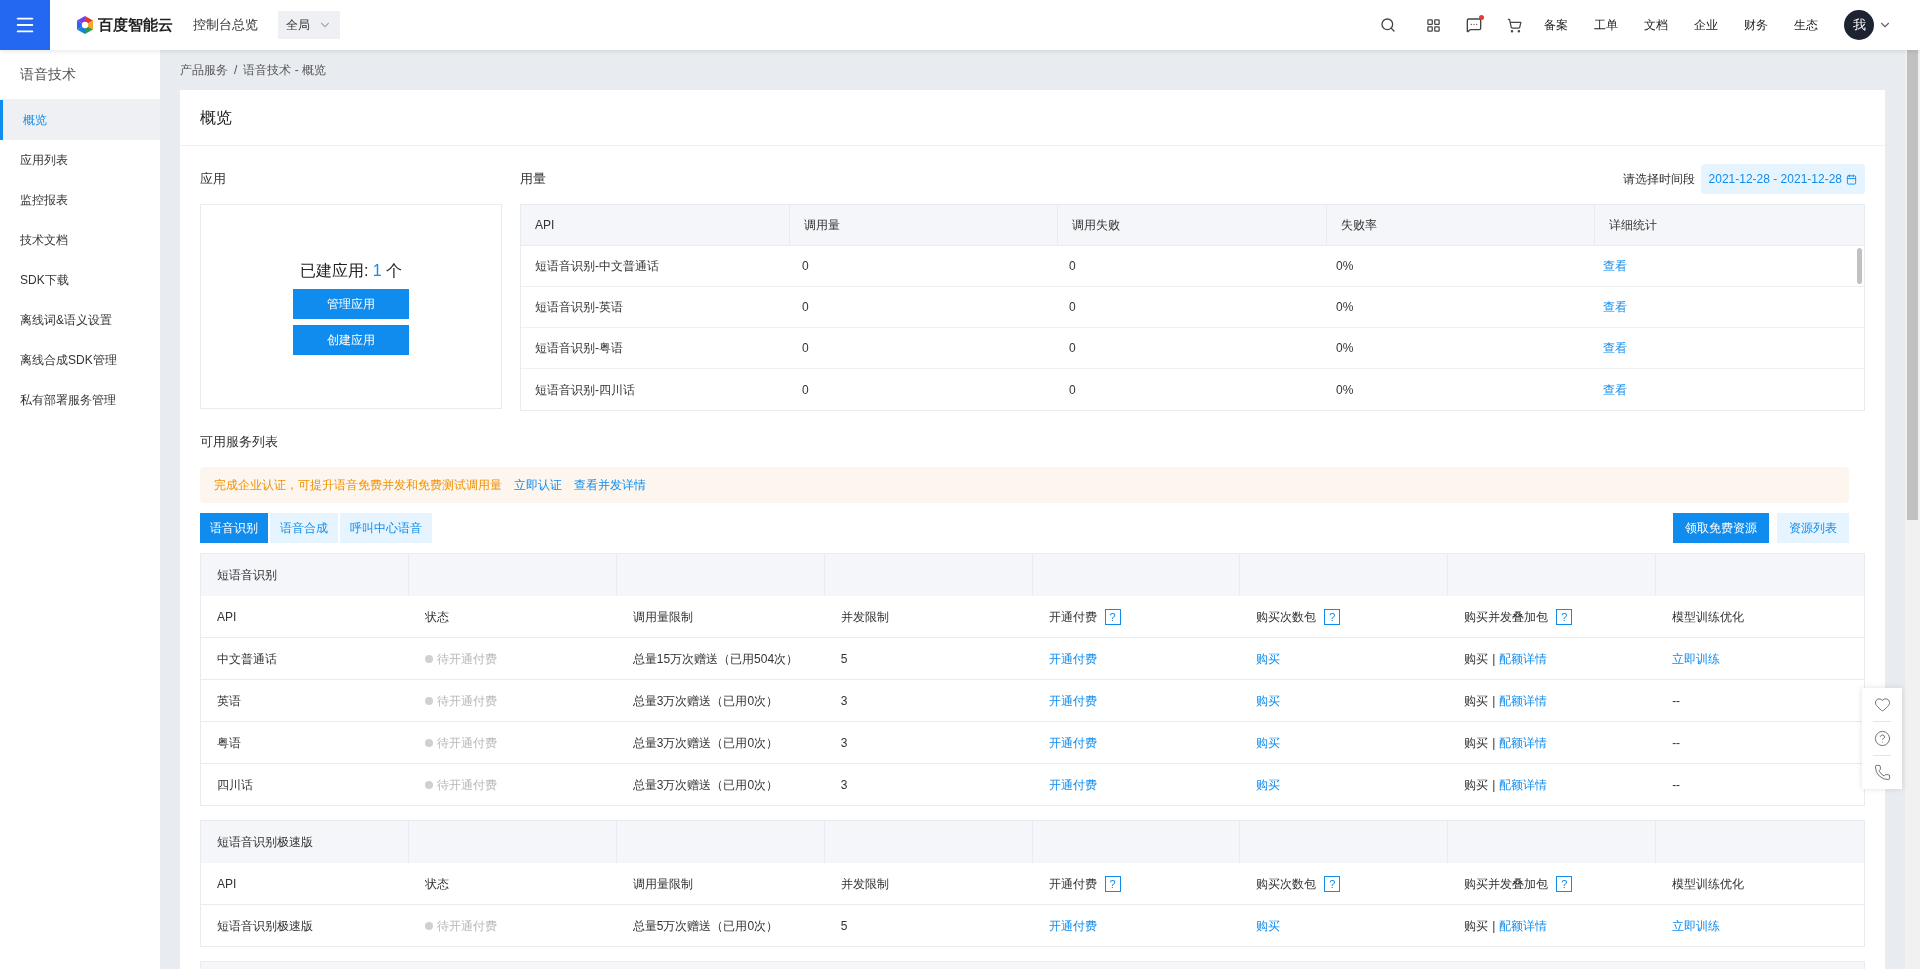 The height and width of the screenshot is (969, 1920). What do you see at coordinates (1656, 25) in the screenshot?
I see `nav-link: 文档` at bounding box center [1656, 25].